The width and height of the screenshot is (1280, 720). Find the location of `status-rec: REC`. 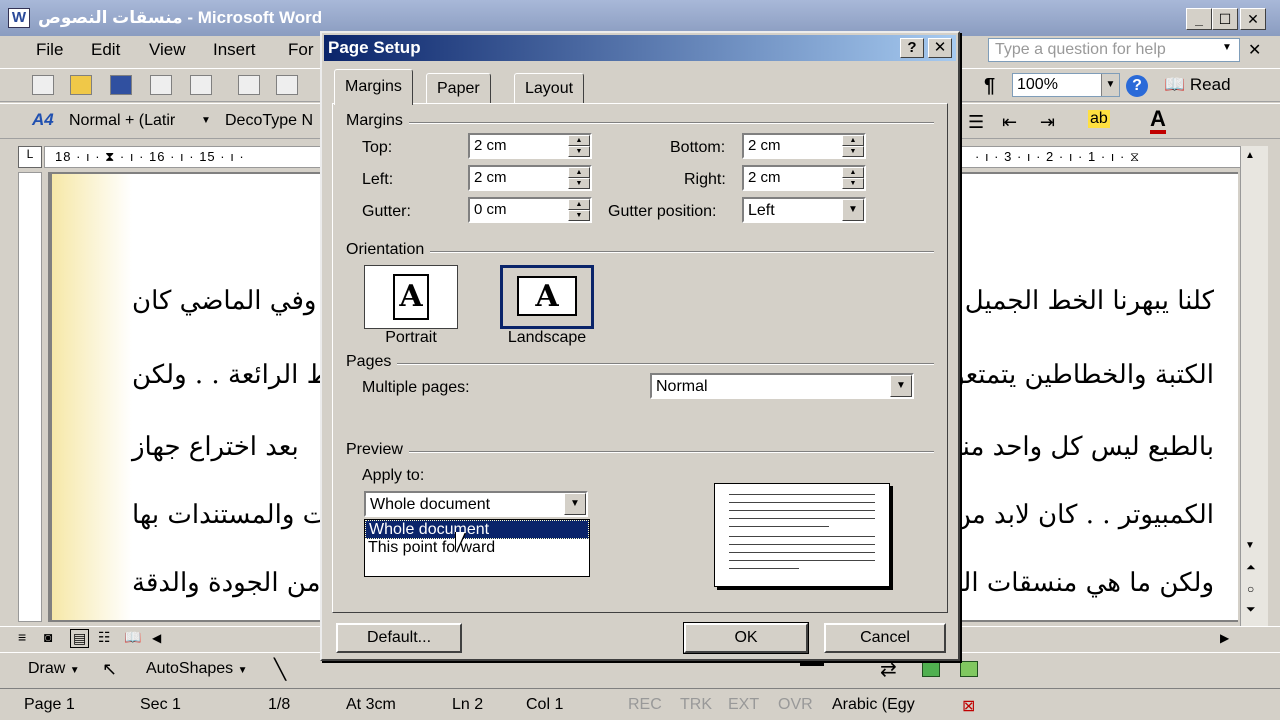

status-rec: REC is located at coordinates (645, 705).